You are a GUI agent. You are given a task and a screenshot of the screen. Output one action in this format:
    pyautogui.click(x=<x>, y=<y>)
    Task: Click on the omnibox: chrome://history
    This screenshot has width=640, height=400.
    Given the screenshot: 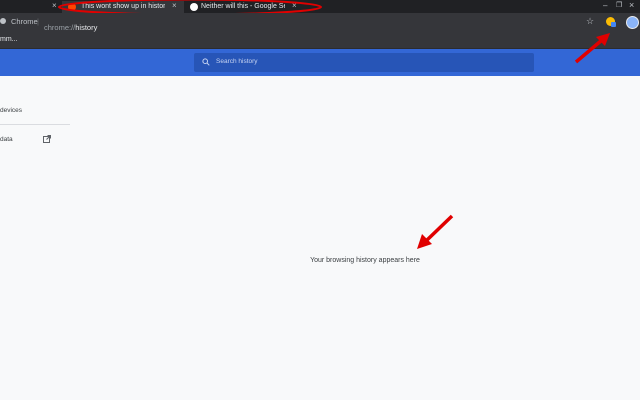 What is the action you would take?
    pyautogui.click(x=114, y=24)
    